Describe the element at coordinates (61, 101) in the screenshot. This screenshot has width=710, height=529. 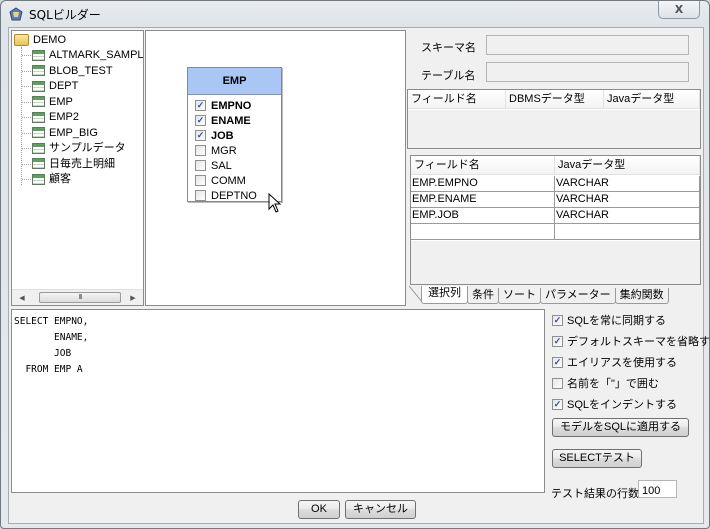
I see `tree-item-label: EMP` at that location.